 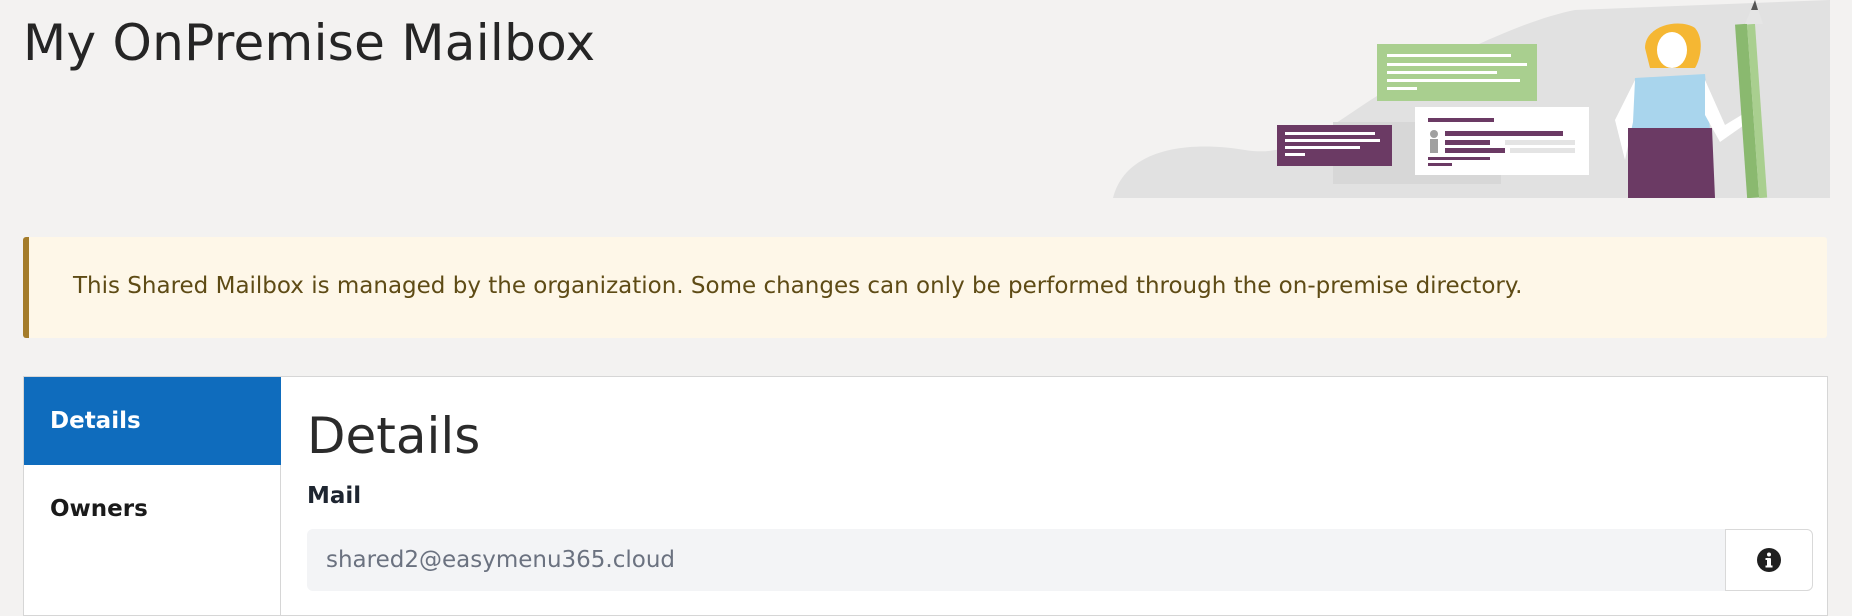 I want to click on mail-field: shared2@easymenu365.cloud, so click(x=1016, y=560).